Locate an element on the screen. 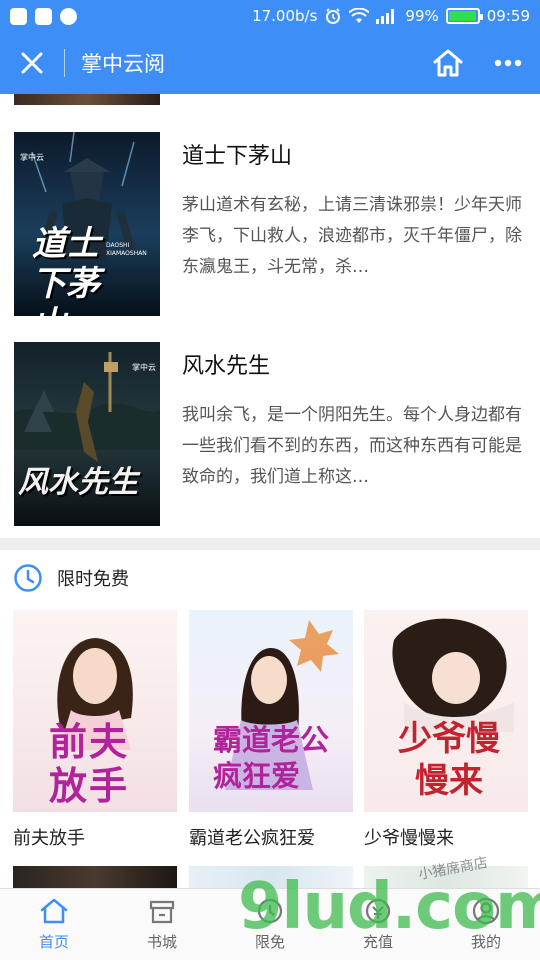  wifi-icon is located at coordinates (359, 15).